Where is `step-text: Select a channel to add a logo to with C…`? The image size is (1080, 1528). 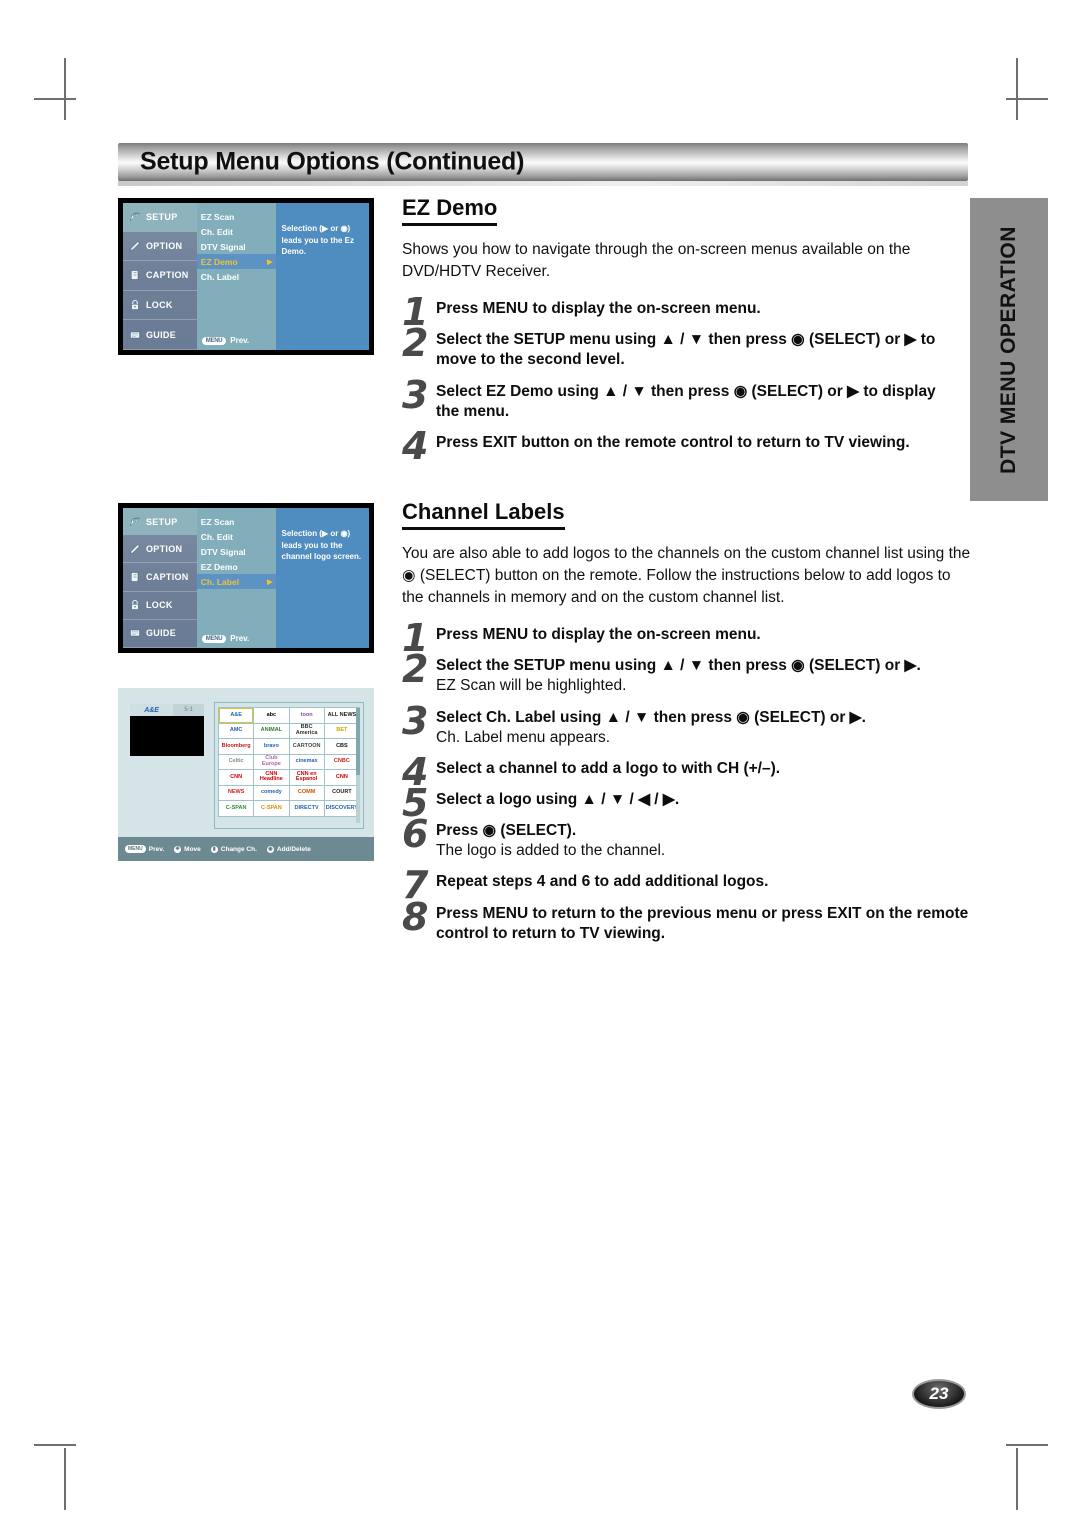 step-text: Select a channel to add a logo to with C… is located at coordinates (608, 768).